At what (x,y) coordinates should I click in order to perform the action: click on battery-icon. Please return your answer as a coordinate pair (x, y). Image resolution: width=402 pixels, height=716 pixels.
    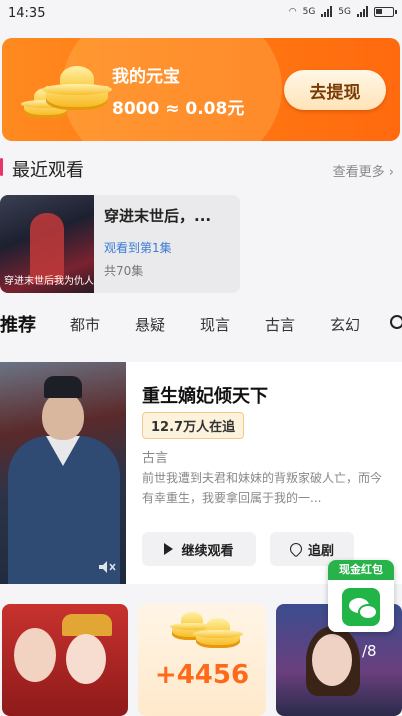
    Looking at the image, I should click on (385, 11).